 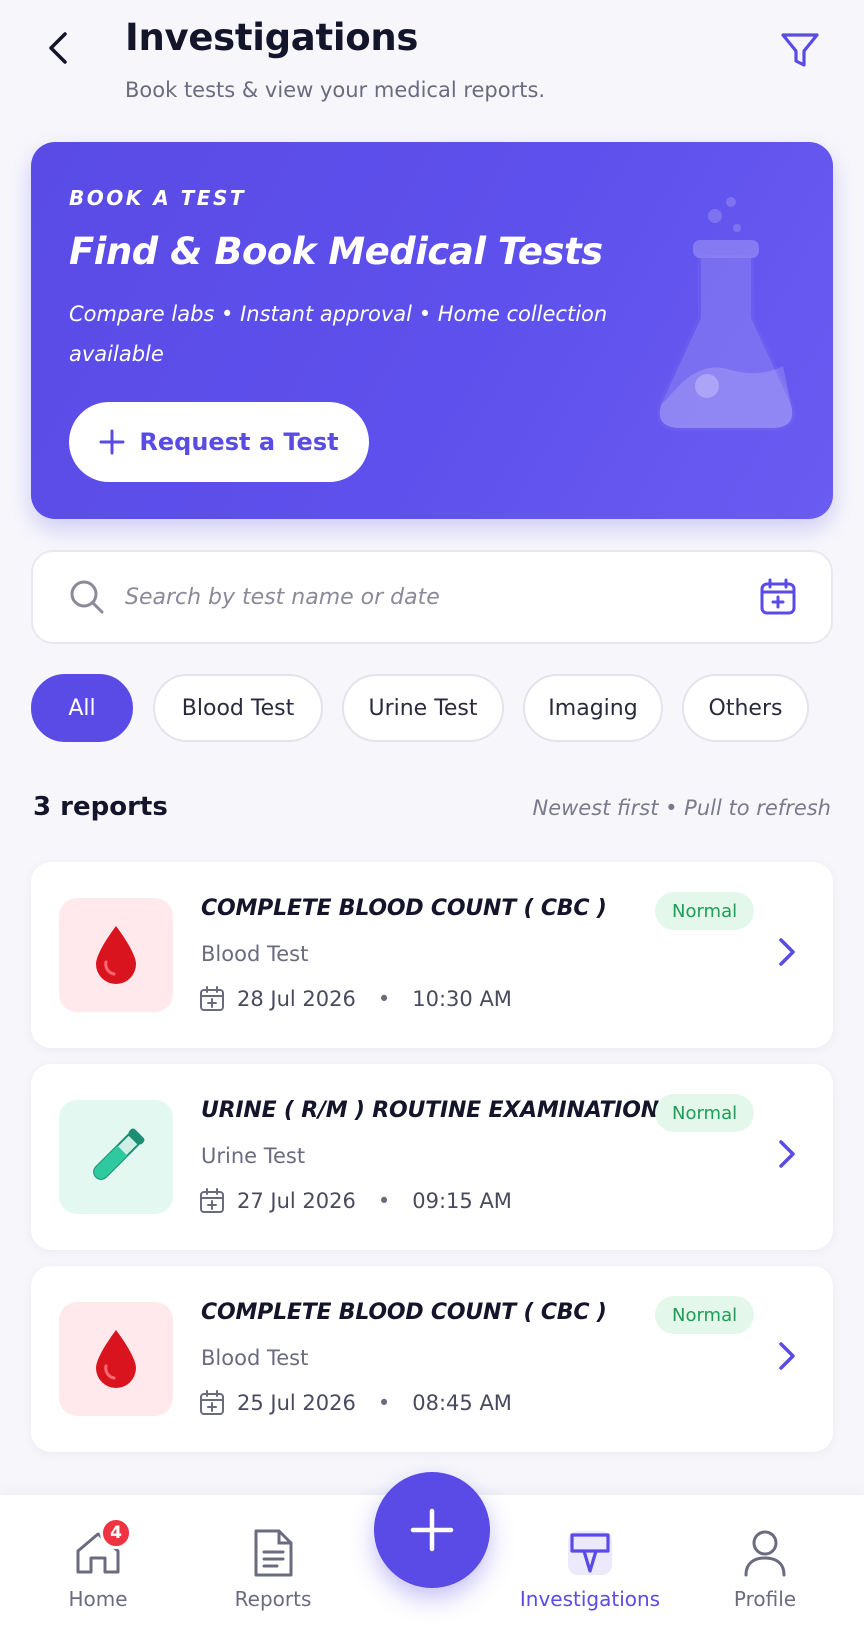 I want to click on report-time: 08:45 AM, so click(x=462, y=1403).